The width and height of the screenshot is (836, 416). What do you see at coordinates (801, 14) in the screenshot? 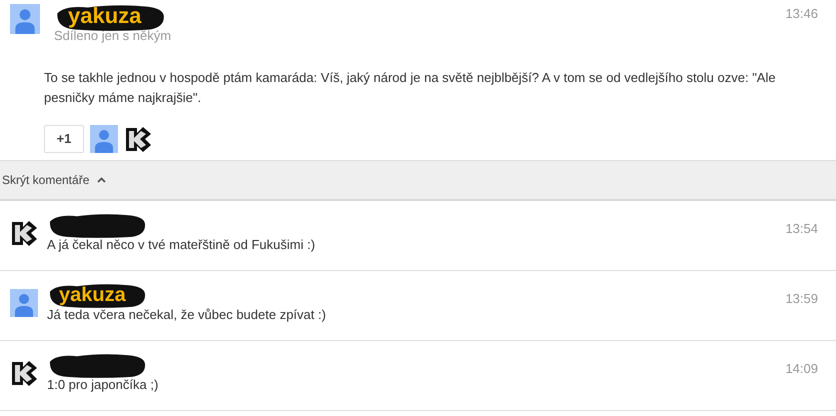
I see `post-time: 13:46` at bounding box center [801, 14].